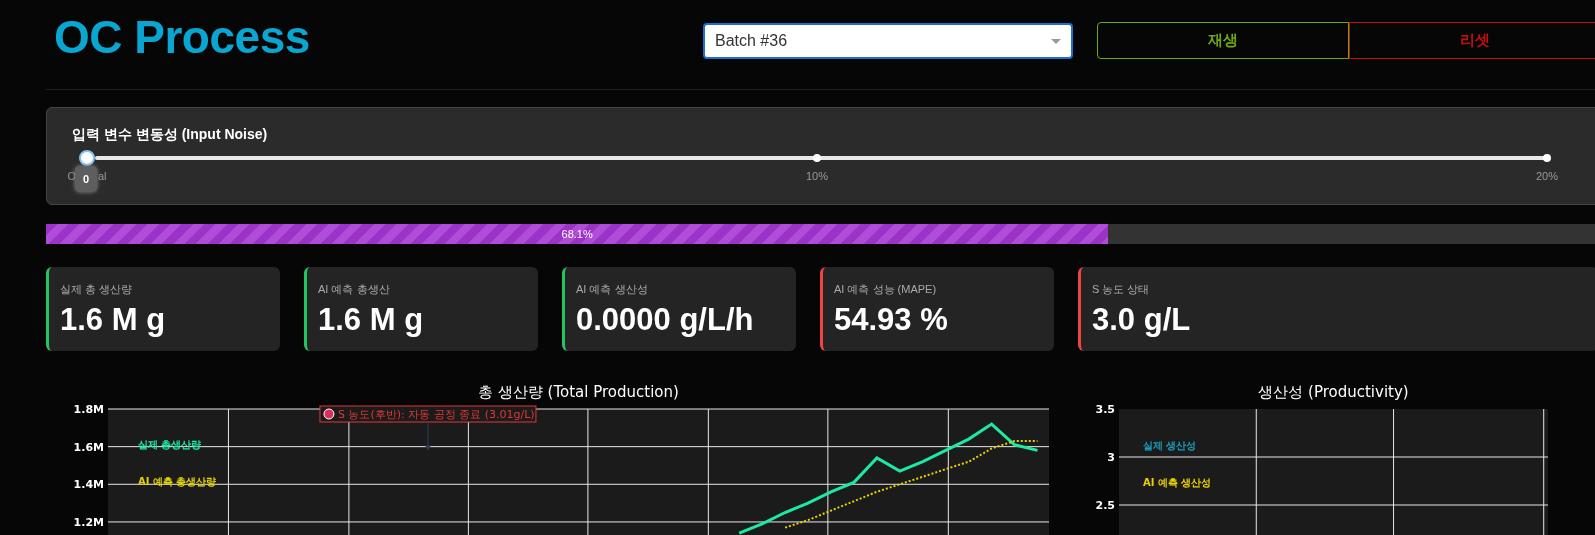 This screenshot has width=1595, height=535. What do you see at coordinates (1333, 392) in the screenshot?
I see `chart-title: 생산성 (Productivity)` at bounding box center [1333, 392].